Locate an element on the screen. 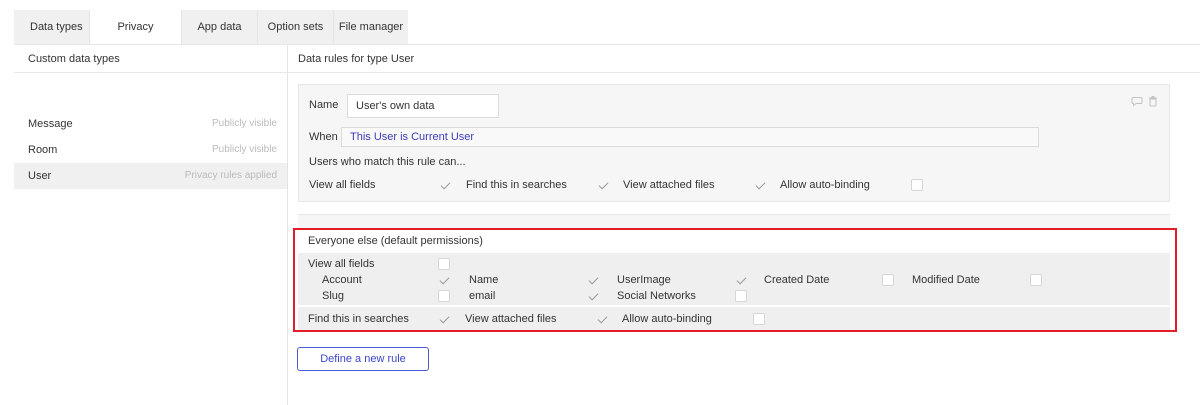 The image size is (1200, 405). header-divider is located at coordinates (744, 72).